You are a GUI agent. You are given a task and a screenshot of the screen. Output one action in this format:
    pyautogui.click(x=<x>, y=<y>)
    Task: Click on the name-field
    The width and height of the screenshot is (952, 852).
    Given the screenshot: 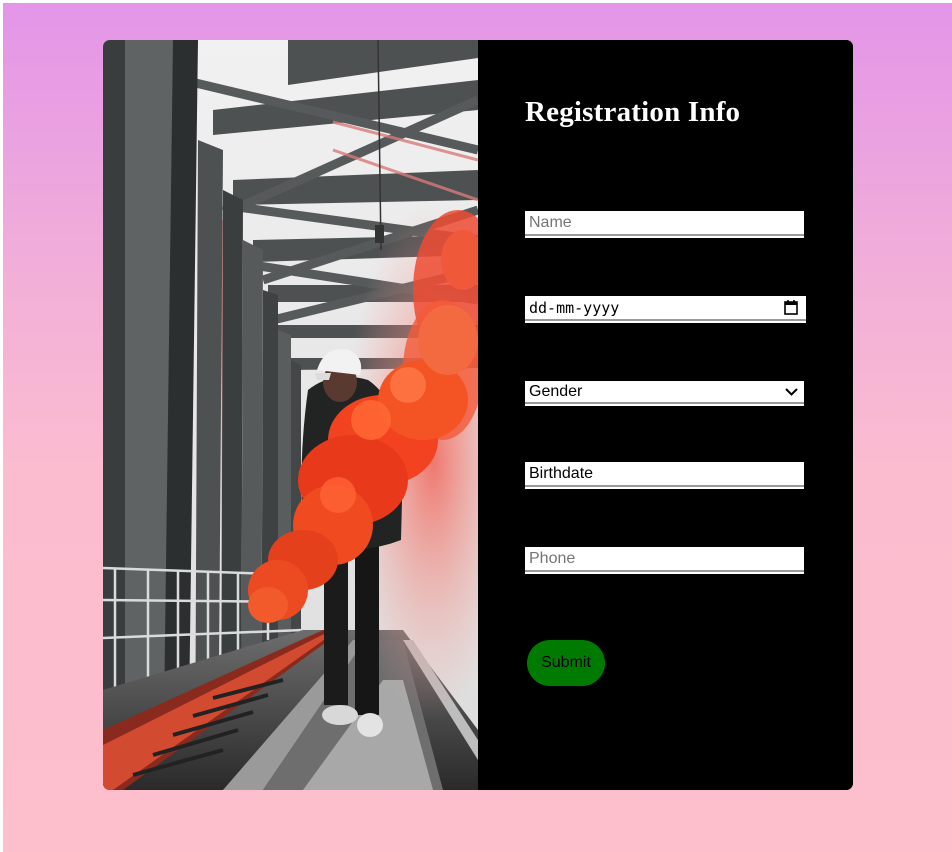 What is the action you would take?
    pyautogui.click(x=664, y=223)
    